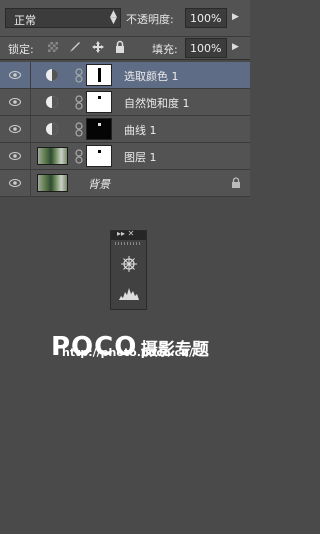 The height and width of the screenshot is (534, 320). Describe the element at coordinates (25, 20) in the screenshot. I see `blend-mode-value: 正常` at that location.